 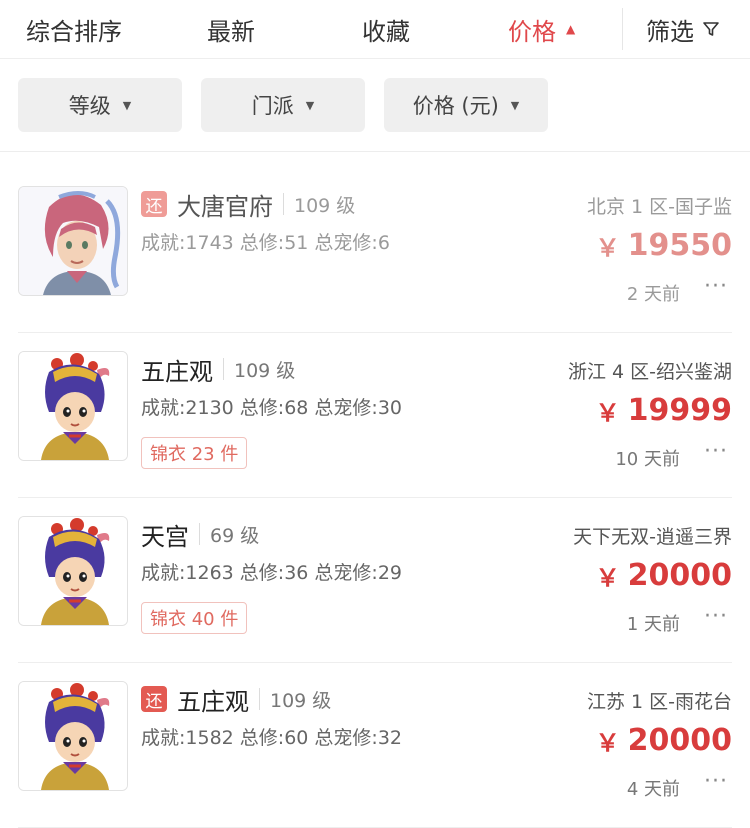 I want to click on tab-divider, so click(x=622, y=29).